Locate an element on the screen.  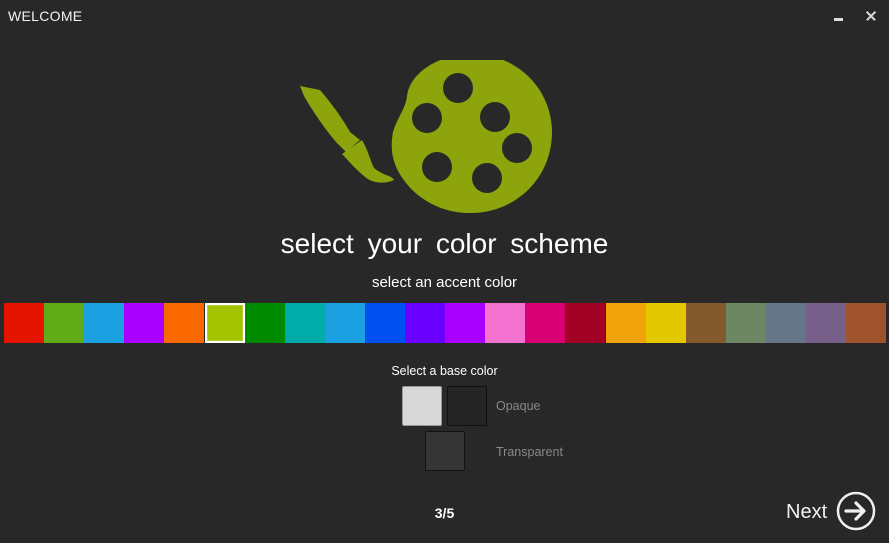
page-heading: select your color scheme is located at coordinates (444, 243).